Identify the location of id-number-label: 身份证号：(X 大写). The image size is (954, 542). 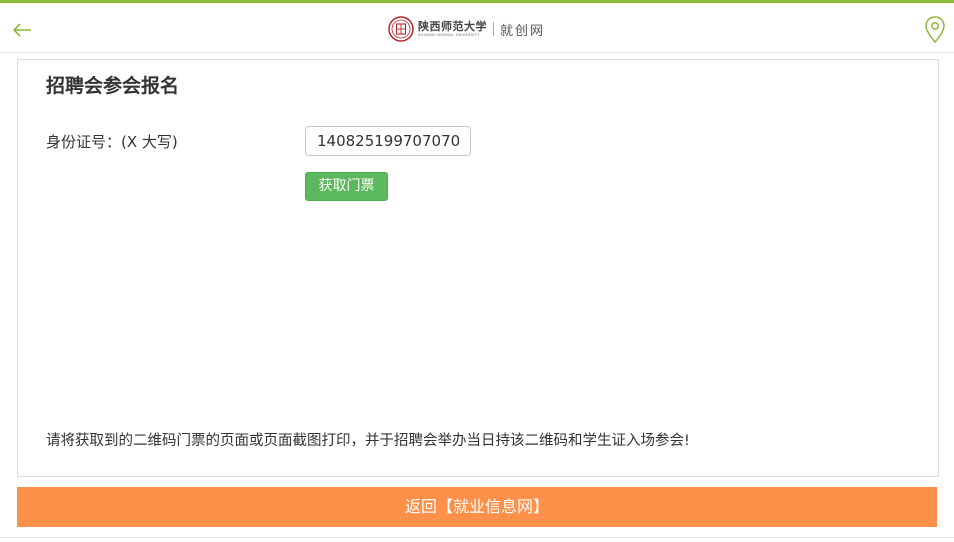
(112, 142).